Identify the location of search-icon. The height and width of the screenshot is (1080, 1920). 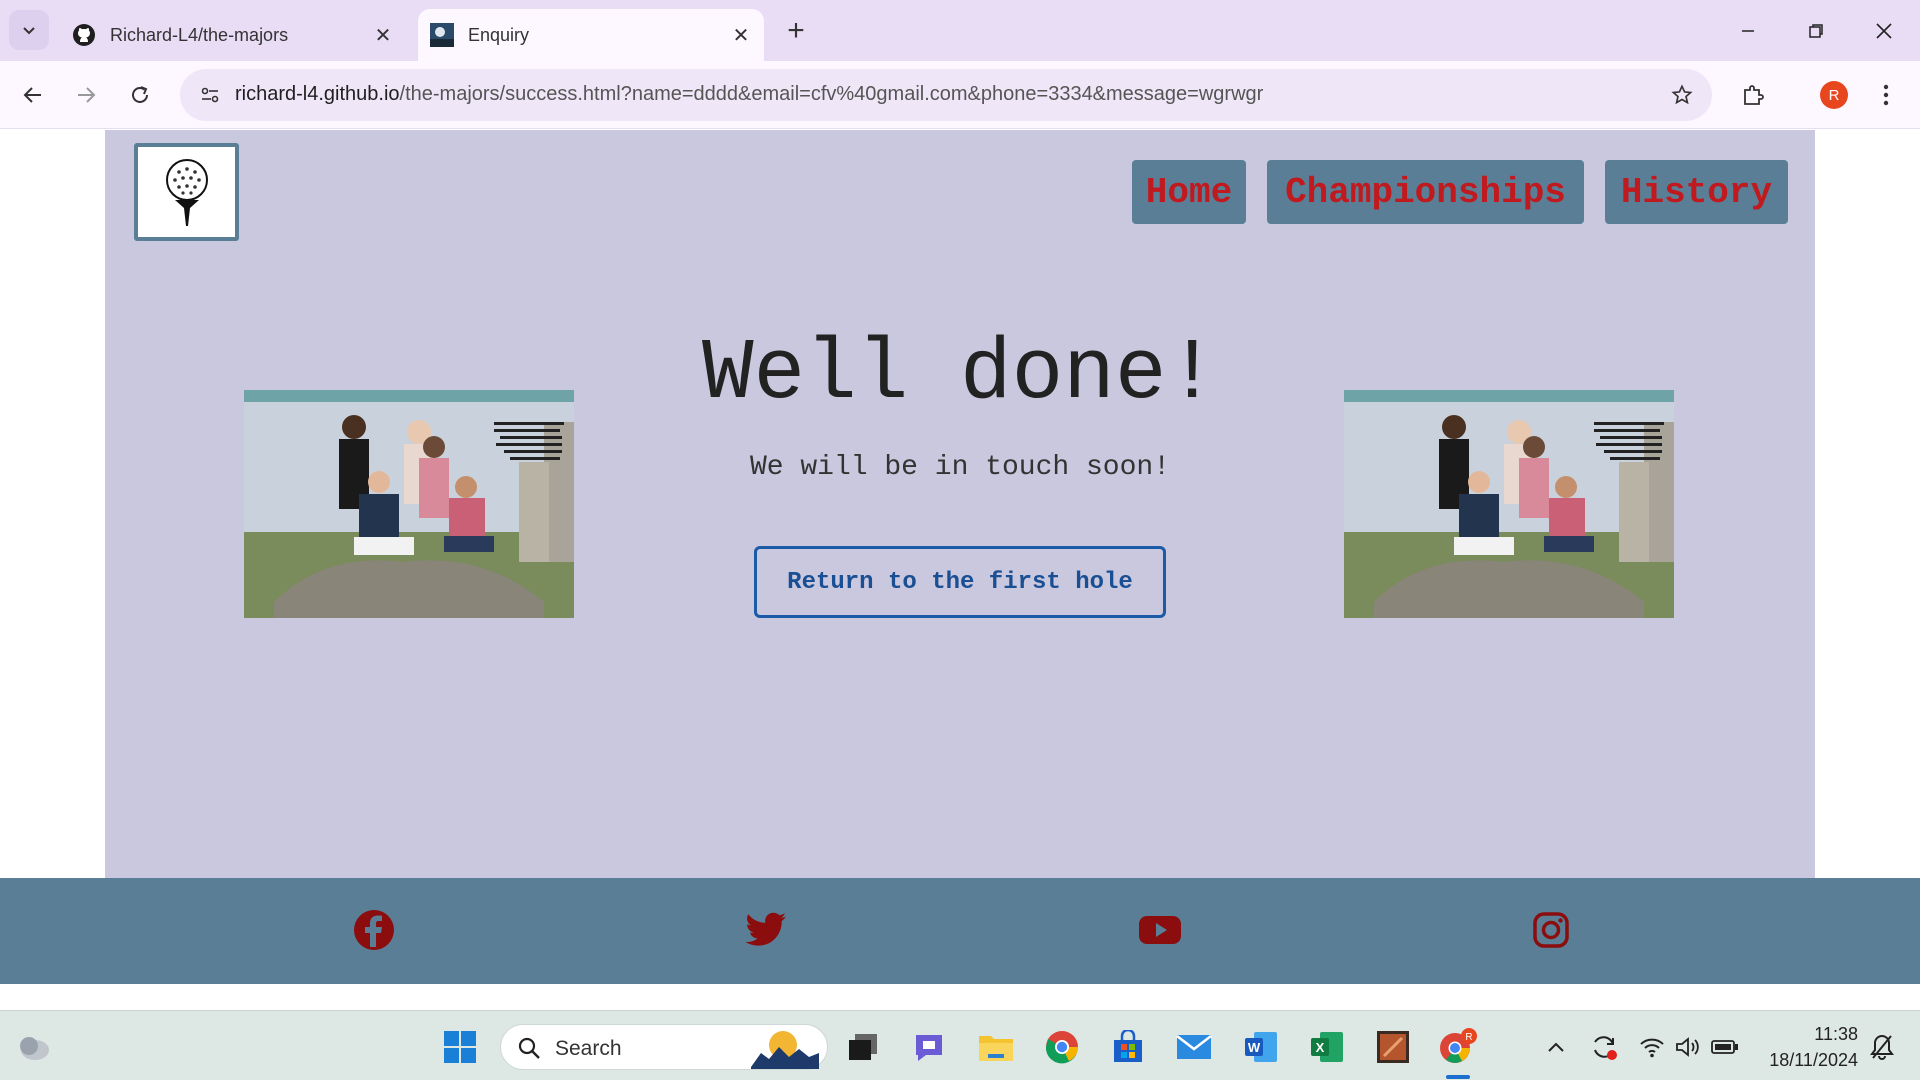
(529, 1048).